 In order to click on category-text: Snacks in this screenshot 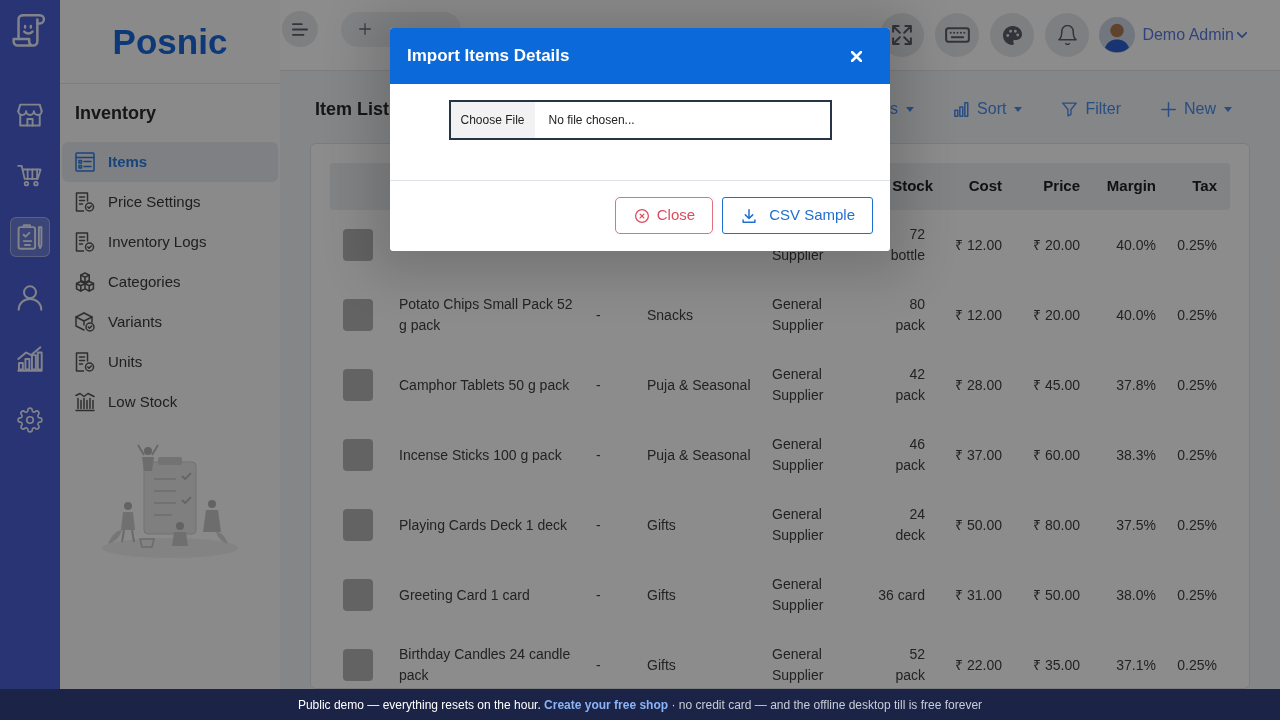, I will do `click(670, 315)`.